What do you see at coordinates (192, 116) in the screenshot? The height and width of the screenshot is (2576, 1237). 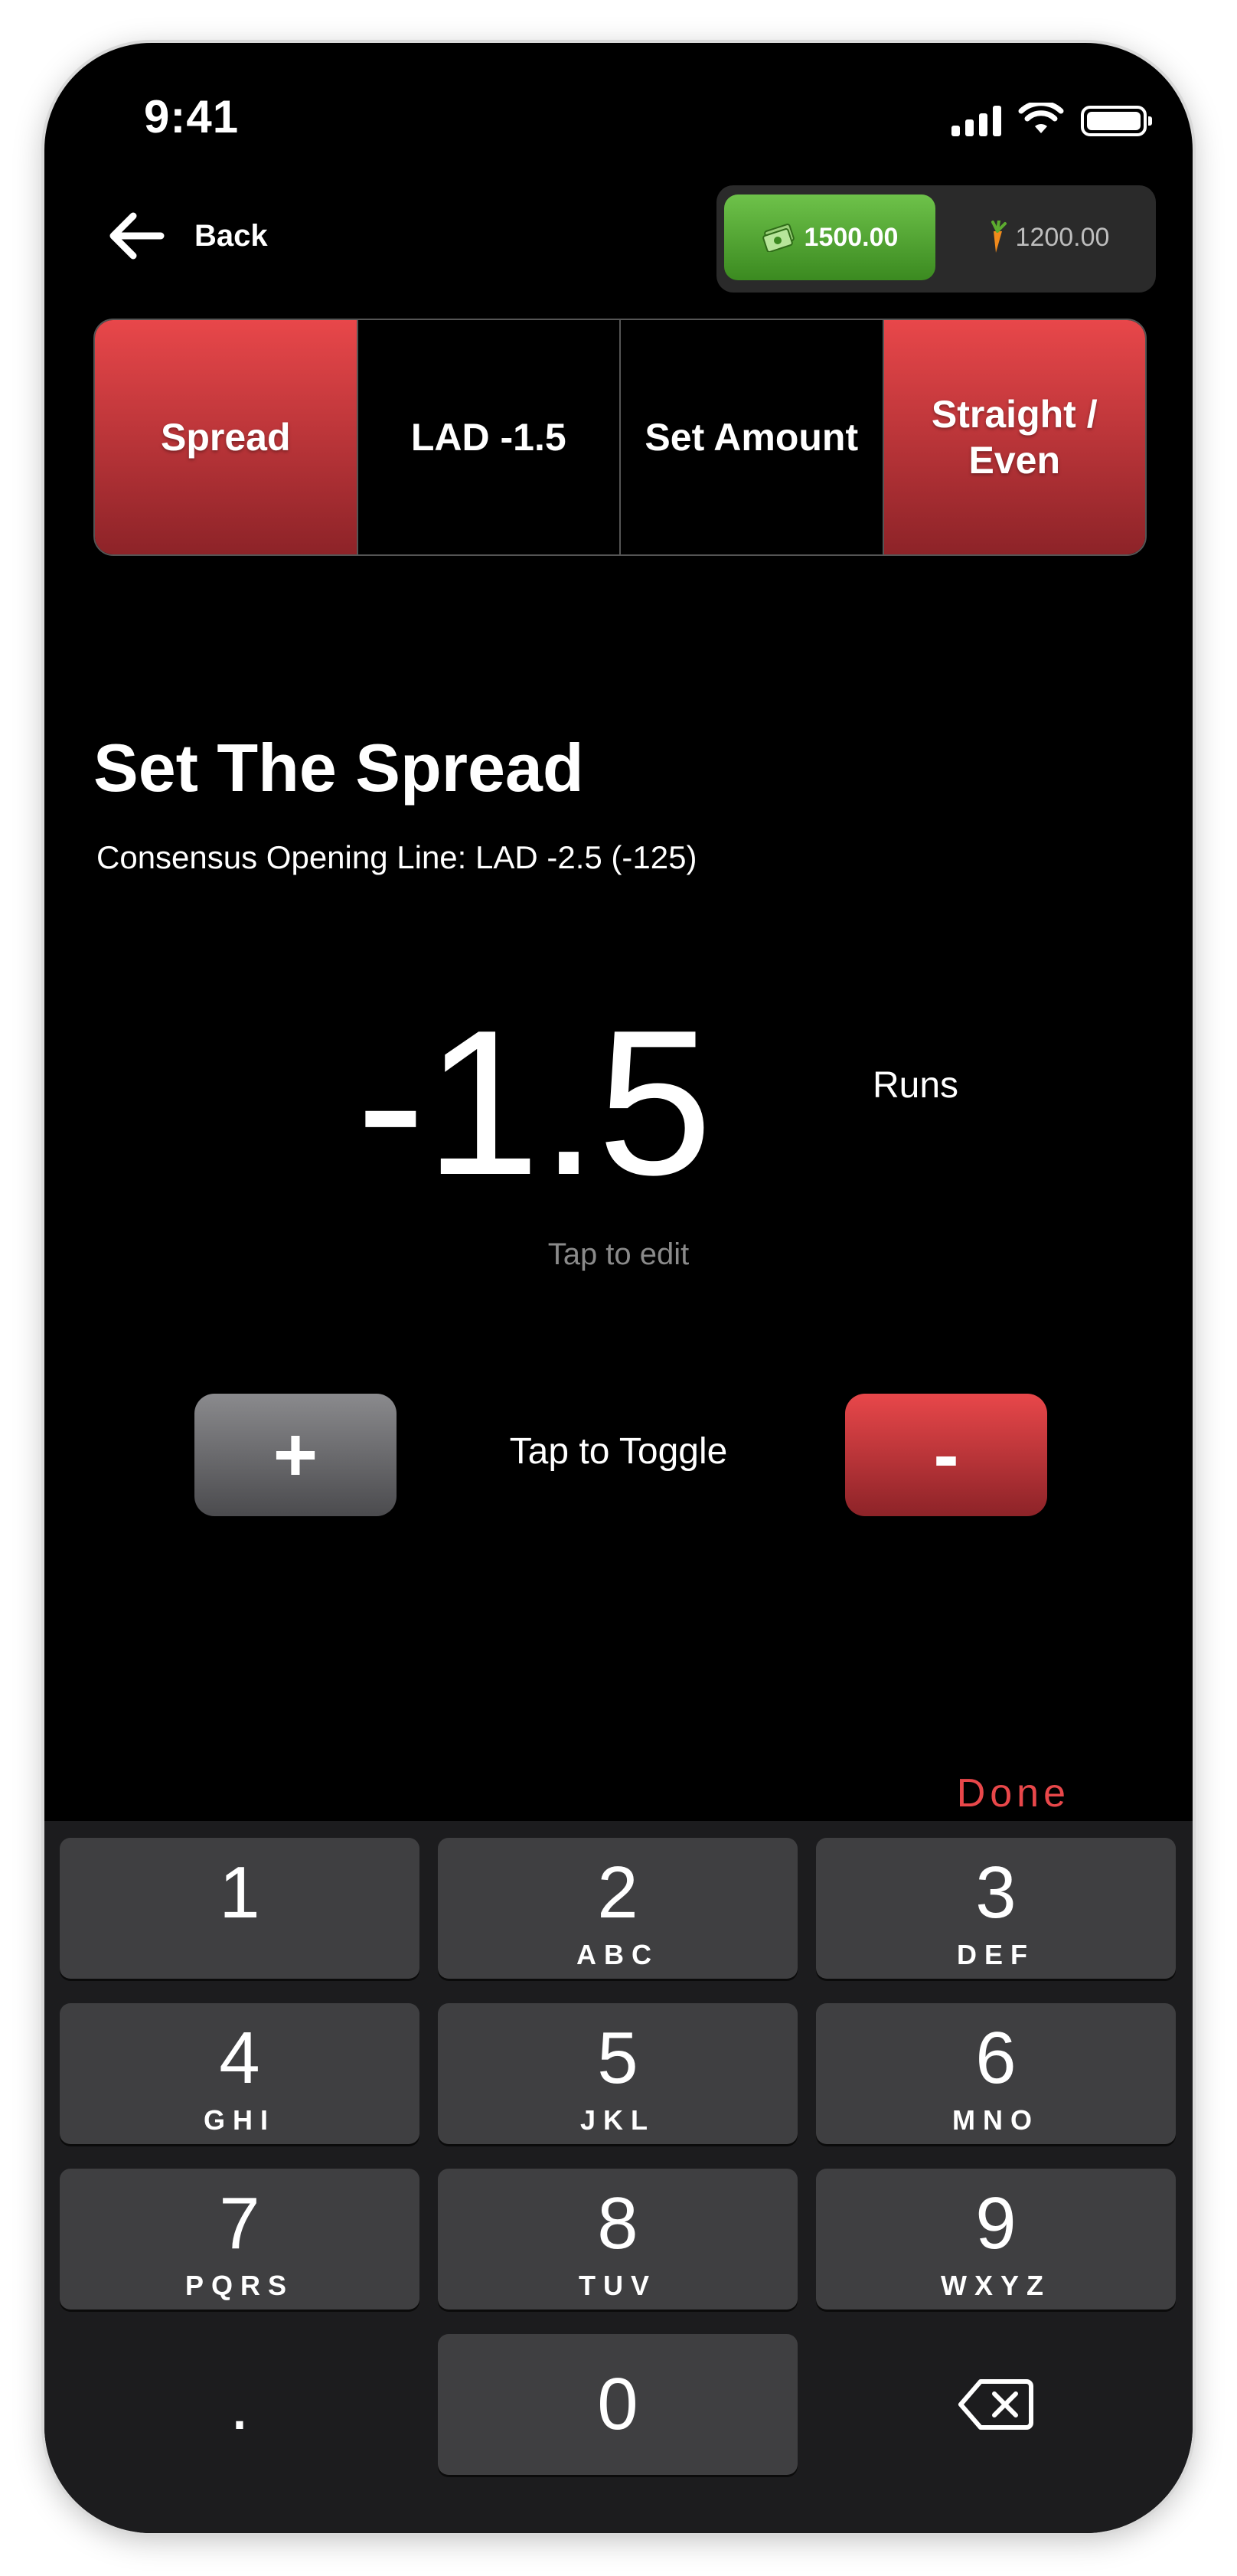 I see `status-time: 9:41` at bounding box center [192, 116].